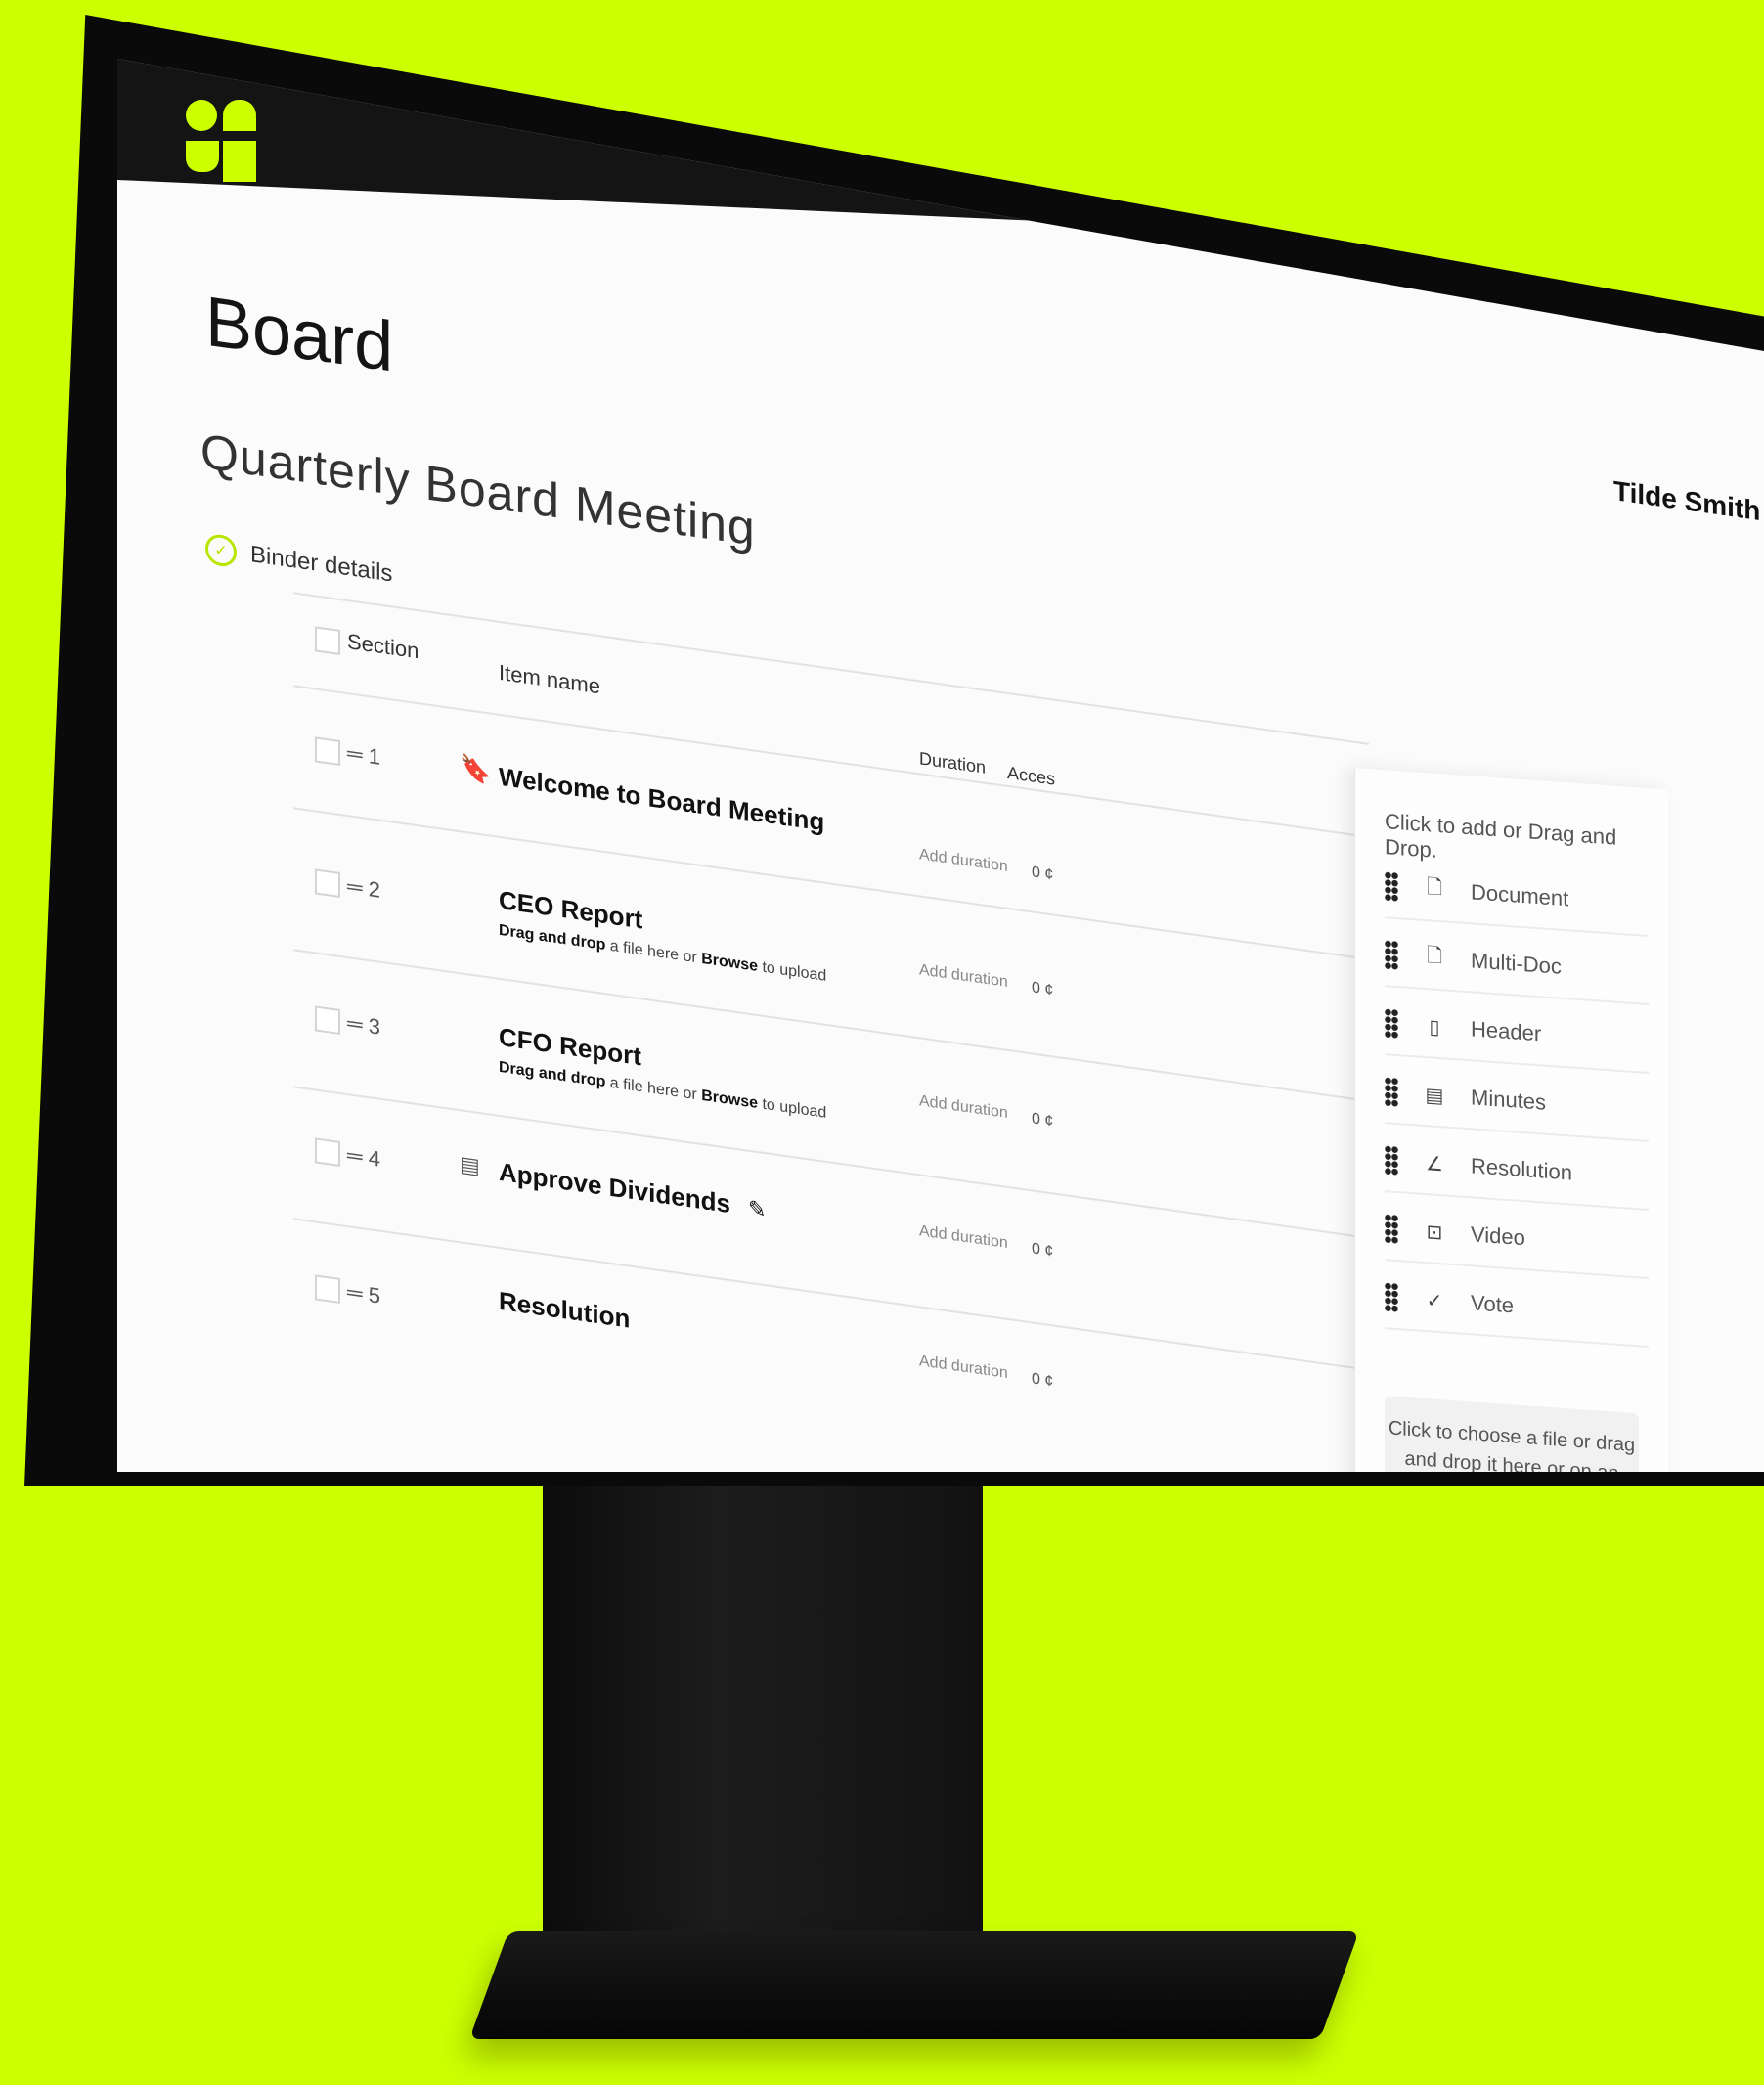  I want to click on bookmark-icon: 🔖, so click(476, 769).